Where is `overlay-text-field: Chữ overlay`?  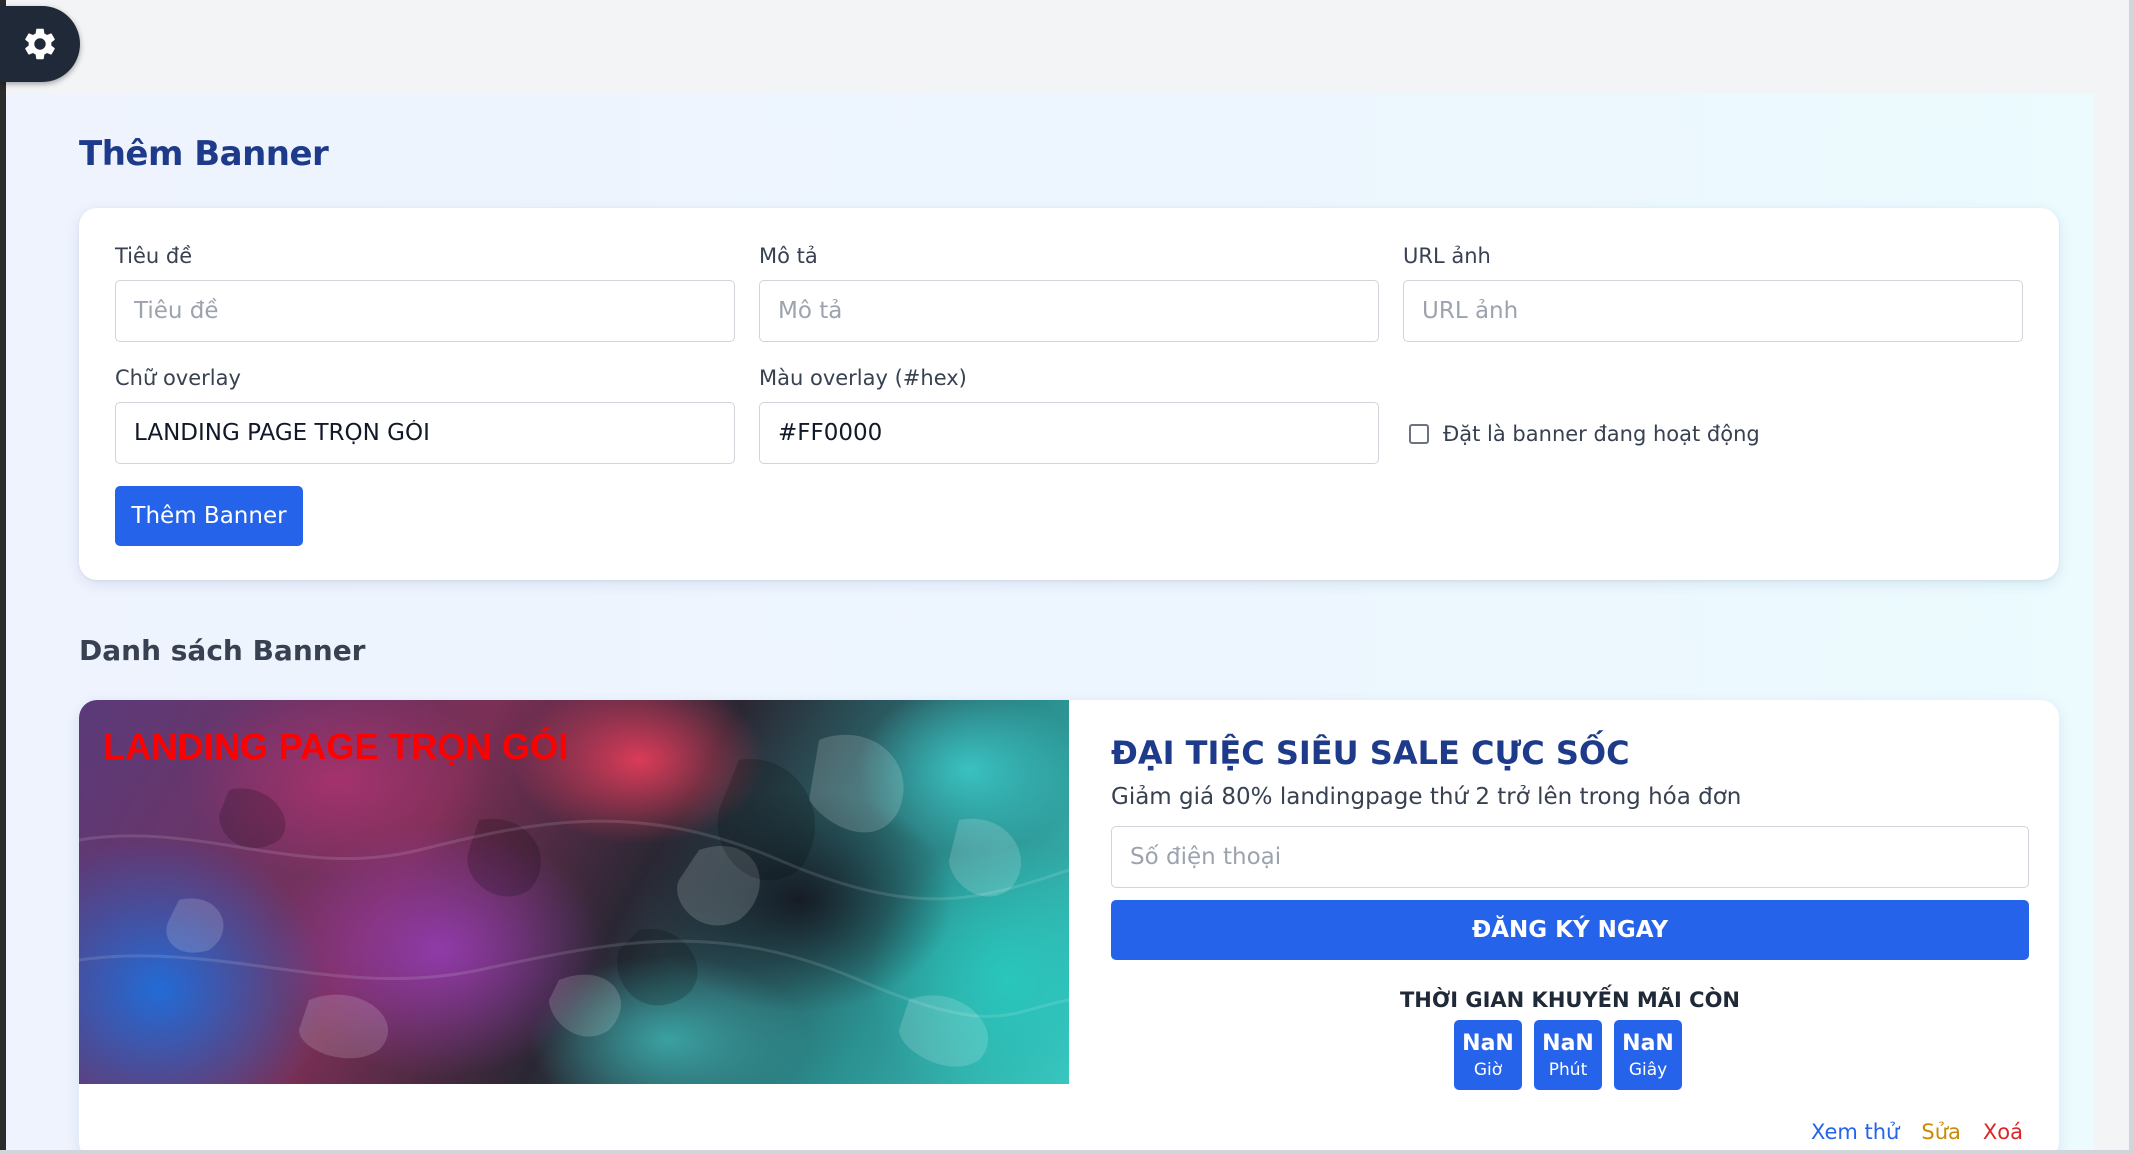
overlay-text-field: Chữ overlay is located at coordinates (425, 415).